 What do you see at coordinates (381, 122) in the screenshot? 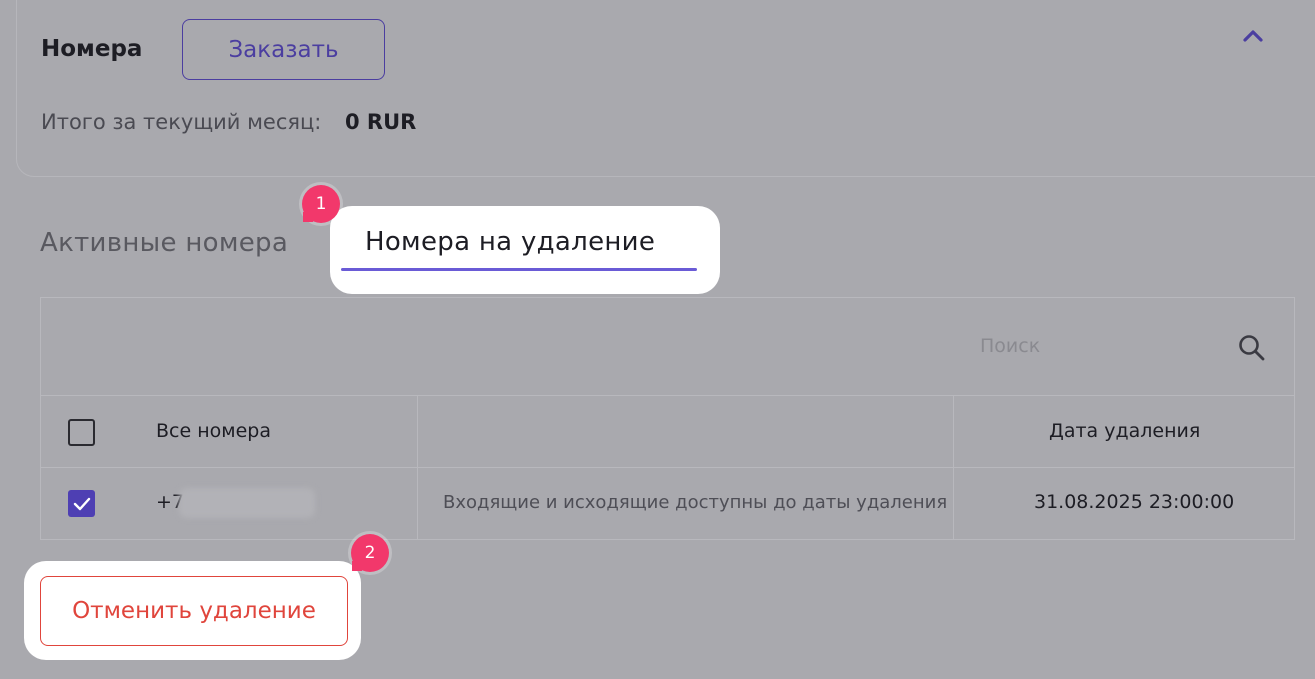
I see `monthly-total-value: 0 RUR` at bounding box center [381, 122].